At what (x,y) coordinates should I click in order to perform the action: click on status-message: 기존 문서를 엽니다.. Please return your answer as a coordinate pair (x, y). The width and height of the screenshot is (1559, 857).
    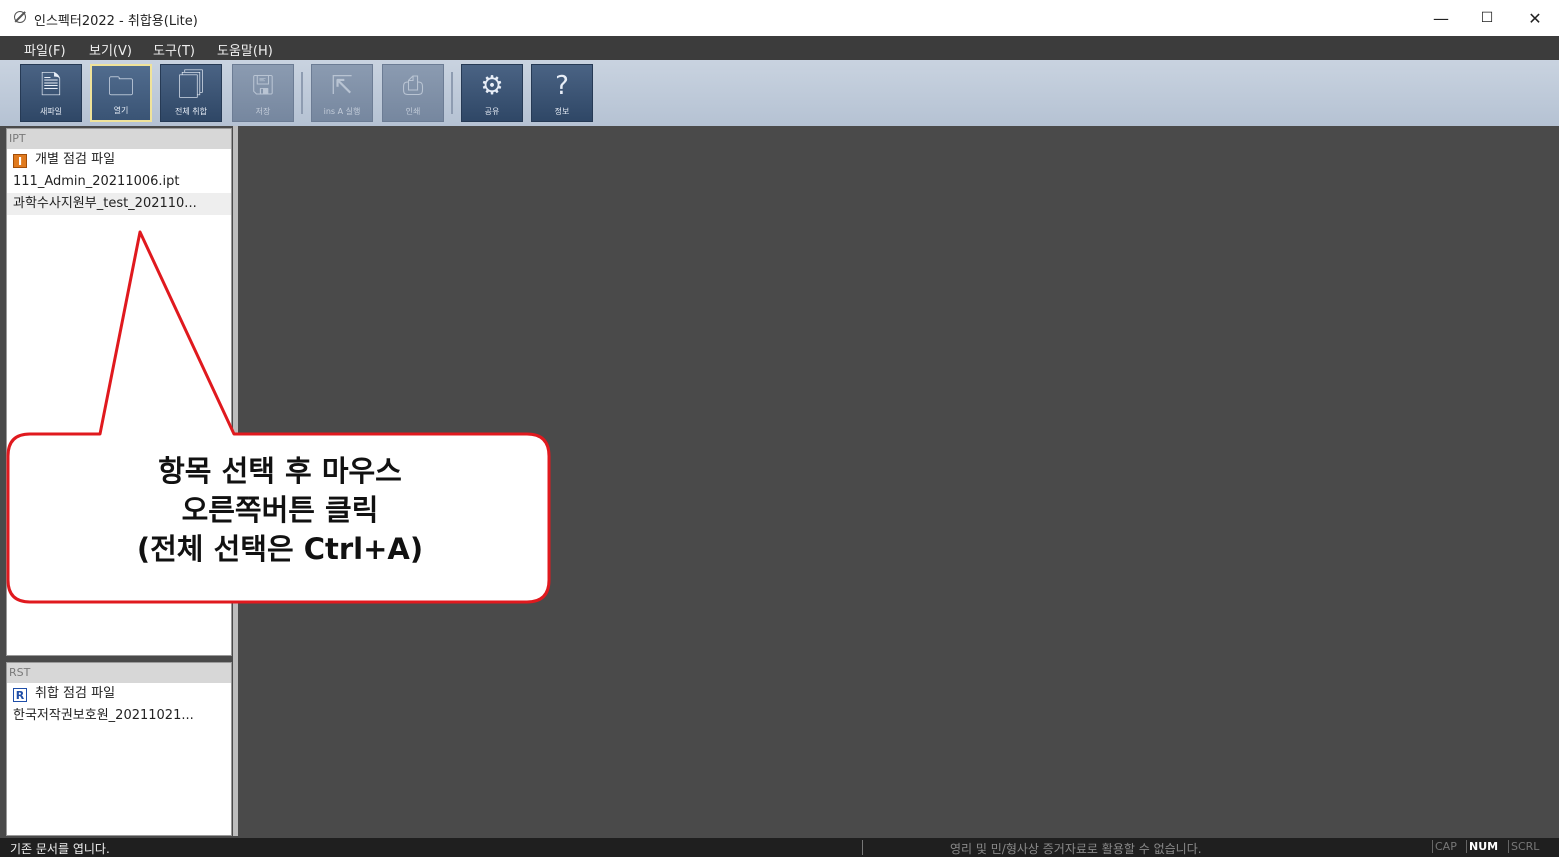
    Looking at the image, I should click on (60, 849).